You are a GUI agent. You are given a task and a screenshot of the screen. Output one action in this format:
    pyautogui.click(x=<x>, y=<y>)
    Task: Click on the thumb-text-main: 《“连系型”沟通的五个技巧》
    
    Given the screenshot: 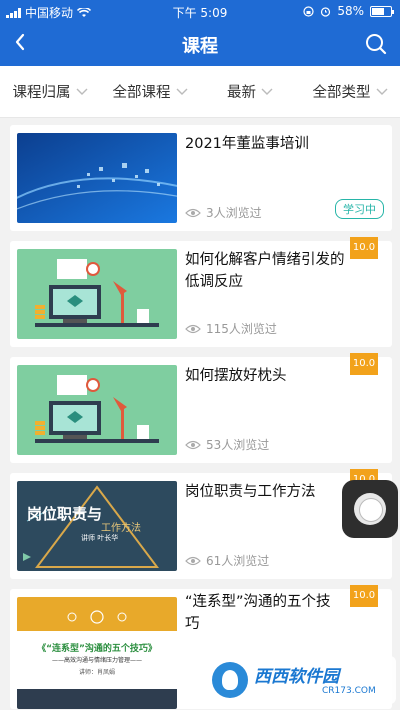 What is the action you would take?
    pyautogui.click(x=97, y=649)
    